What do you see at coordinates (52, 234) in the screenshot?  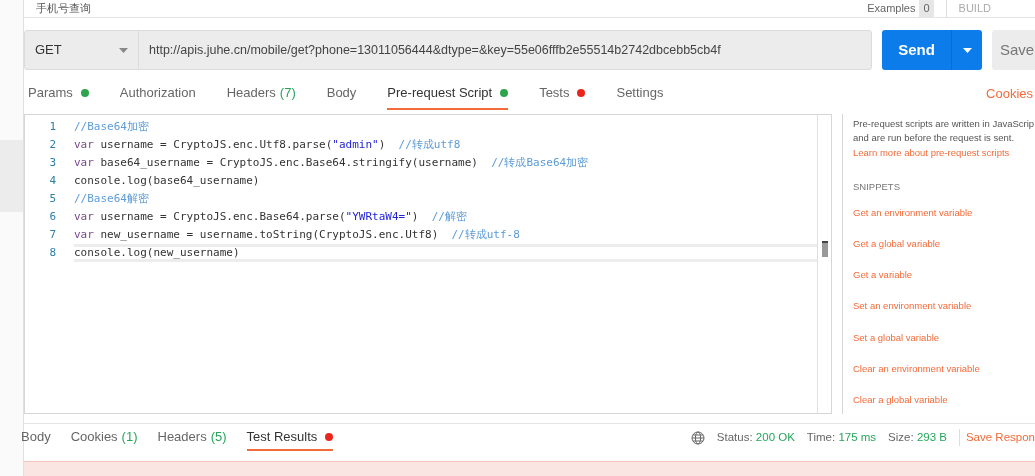 I see `line-number: 7` at bounding box center [52, 234].